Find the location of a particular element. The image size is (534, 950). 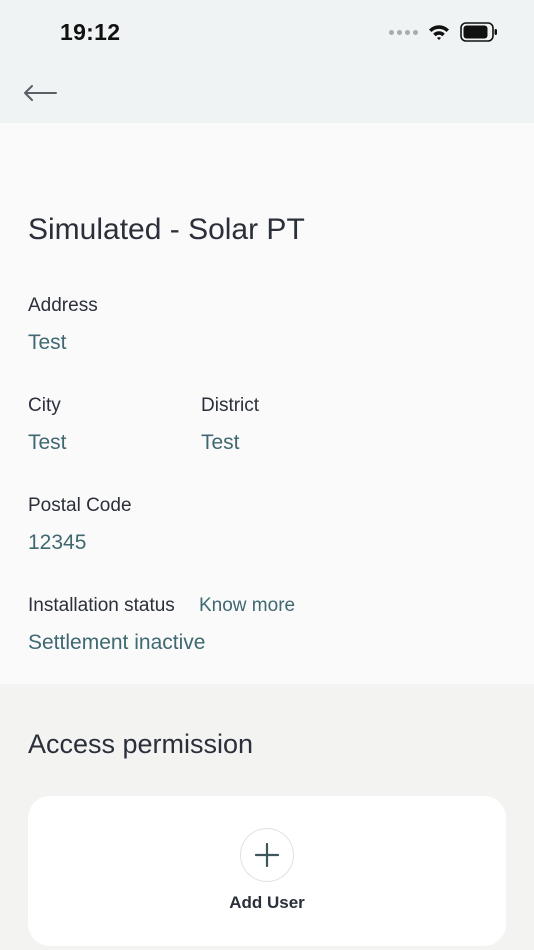

postal-code-label: Postal Code is located at coordinates (80, 505).